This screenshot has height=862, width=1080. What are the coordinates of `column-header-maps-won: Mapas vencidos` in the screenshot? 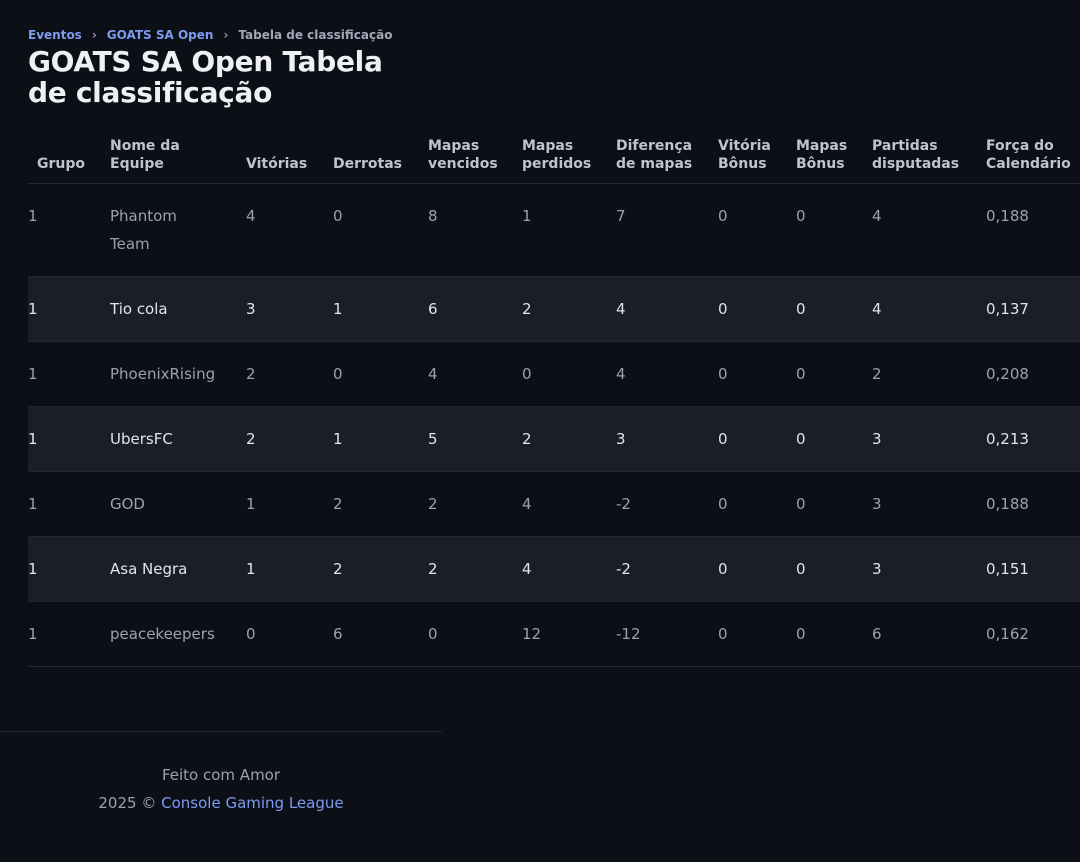 It's located at (475, 152).